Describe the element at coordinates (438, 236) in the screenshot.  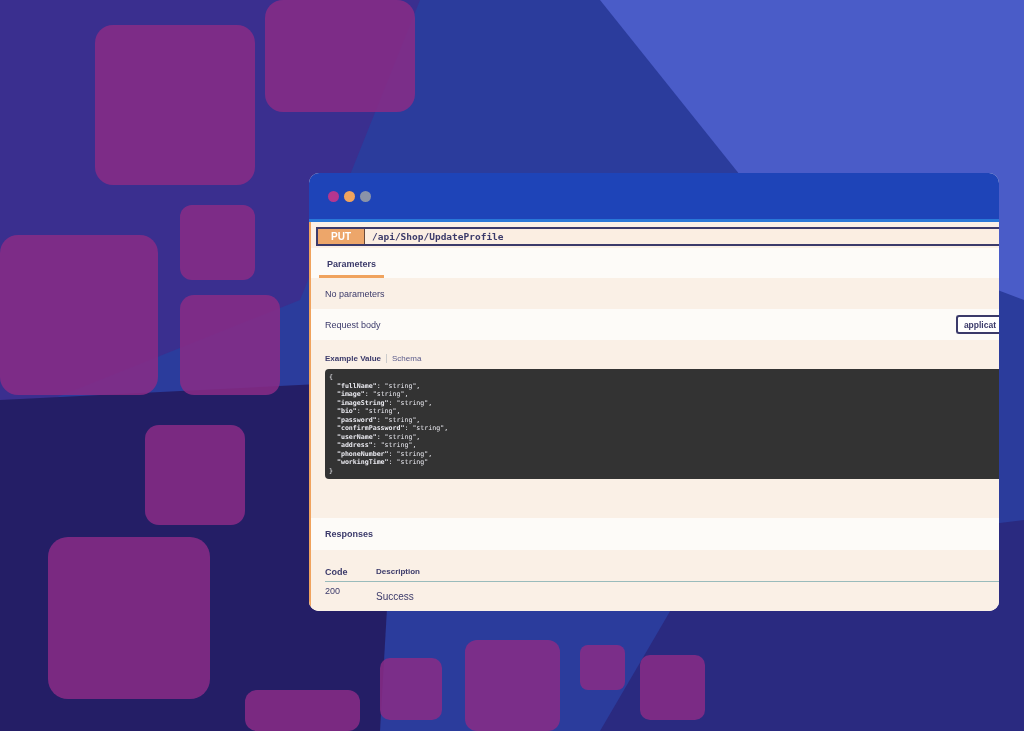
I see `endpoint-path: /api/Shop/UpdateProfile` at that location.